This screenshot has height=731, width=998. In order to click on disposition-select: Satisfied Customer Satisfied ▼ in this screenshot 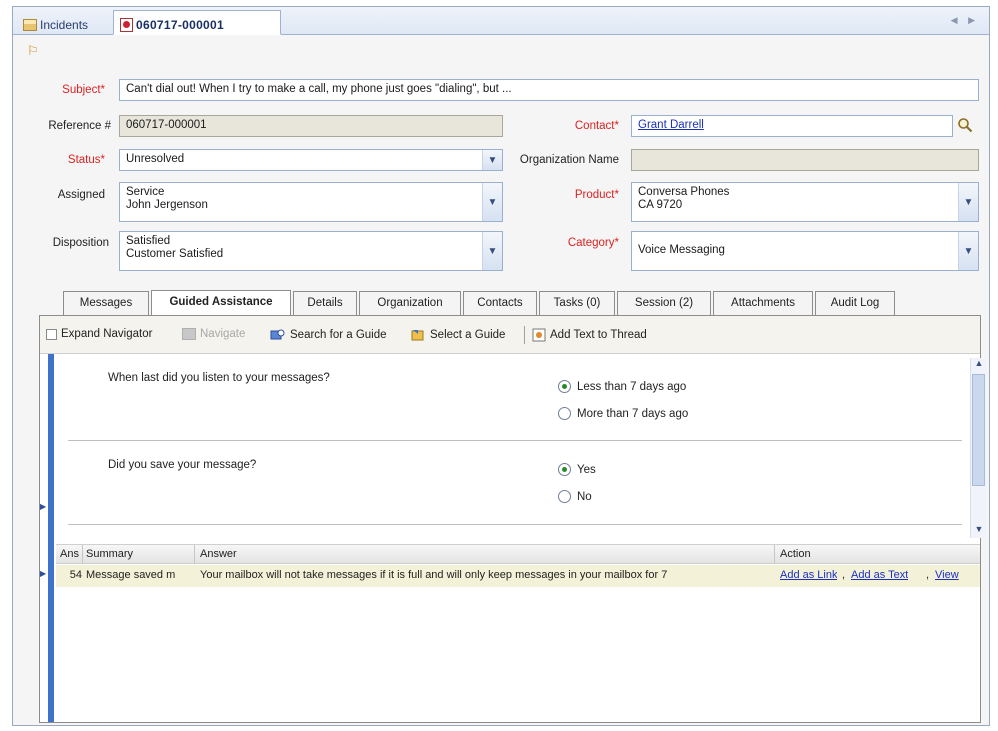, I will do `click(311, 251)`.